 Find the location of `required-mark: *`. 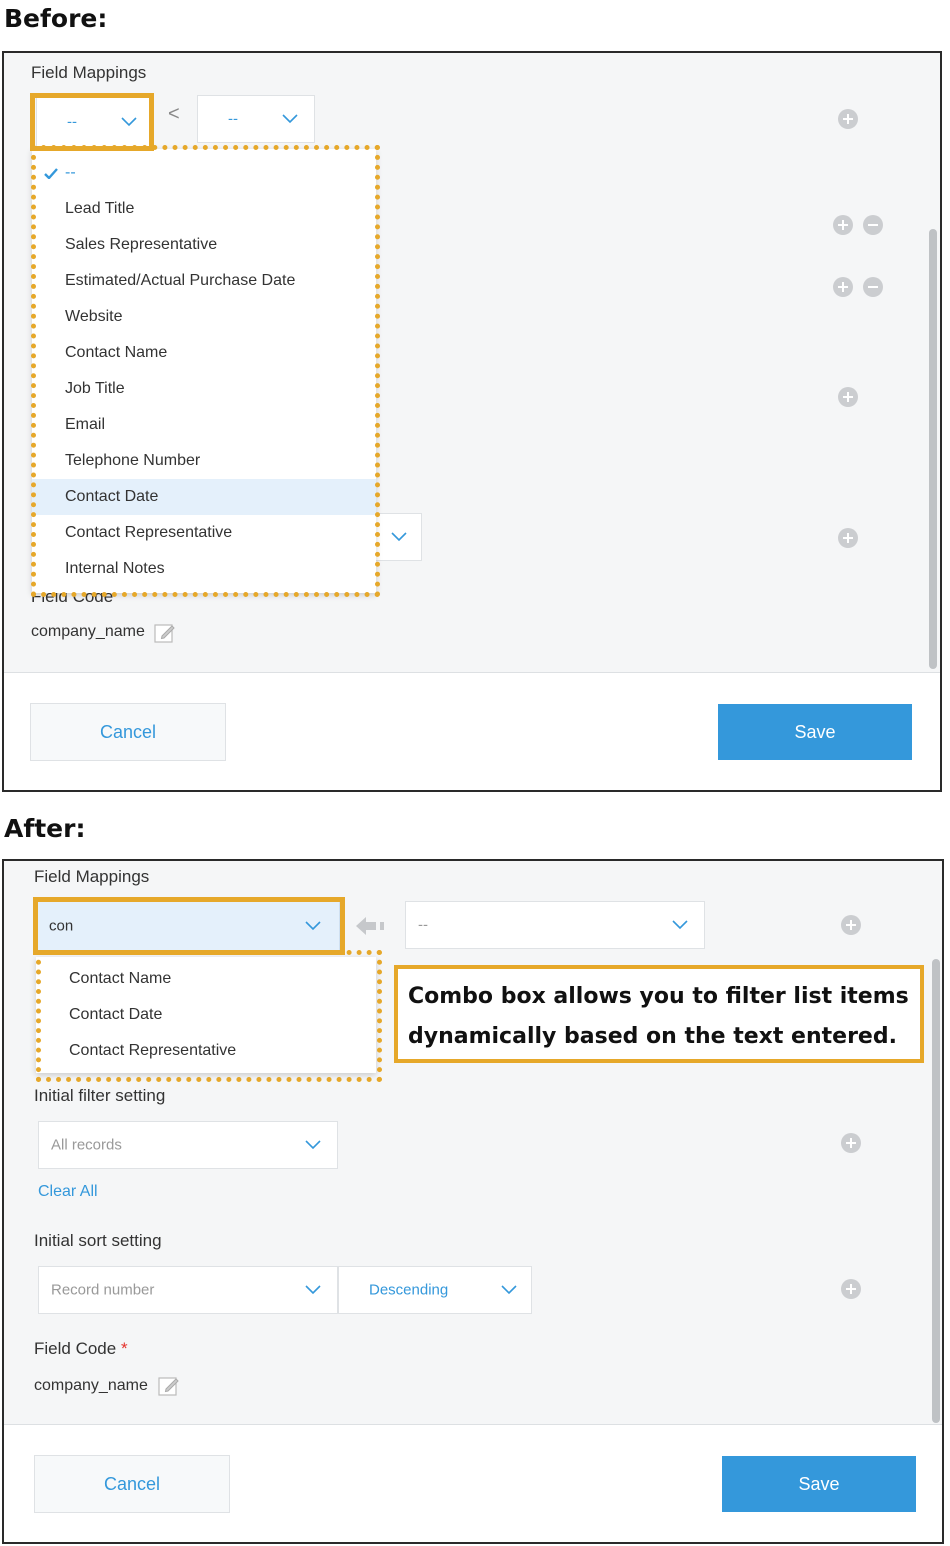

required-mark: * is located at coordinates (124, 1348).